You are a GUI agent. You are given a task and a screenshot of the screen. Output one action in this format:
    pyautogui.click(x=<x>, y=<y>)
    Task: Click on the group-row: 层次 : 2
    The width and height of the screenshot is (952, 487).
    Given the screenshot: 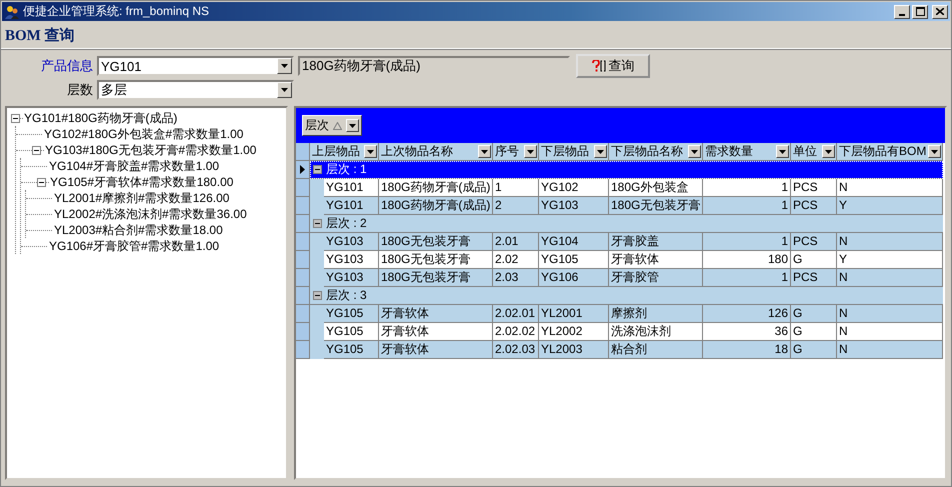 What is the action you would take?
    pyautogui.click(x=626, y=224)
    